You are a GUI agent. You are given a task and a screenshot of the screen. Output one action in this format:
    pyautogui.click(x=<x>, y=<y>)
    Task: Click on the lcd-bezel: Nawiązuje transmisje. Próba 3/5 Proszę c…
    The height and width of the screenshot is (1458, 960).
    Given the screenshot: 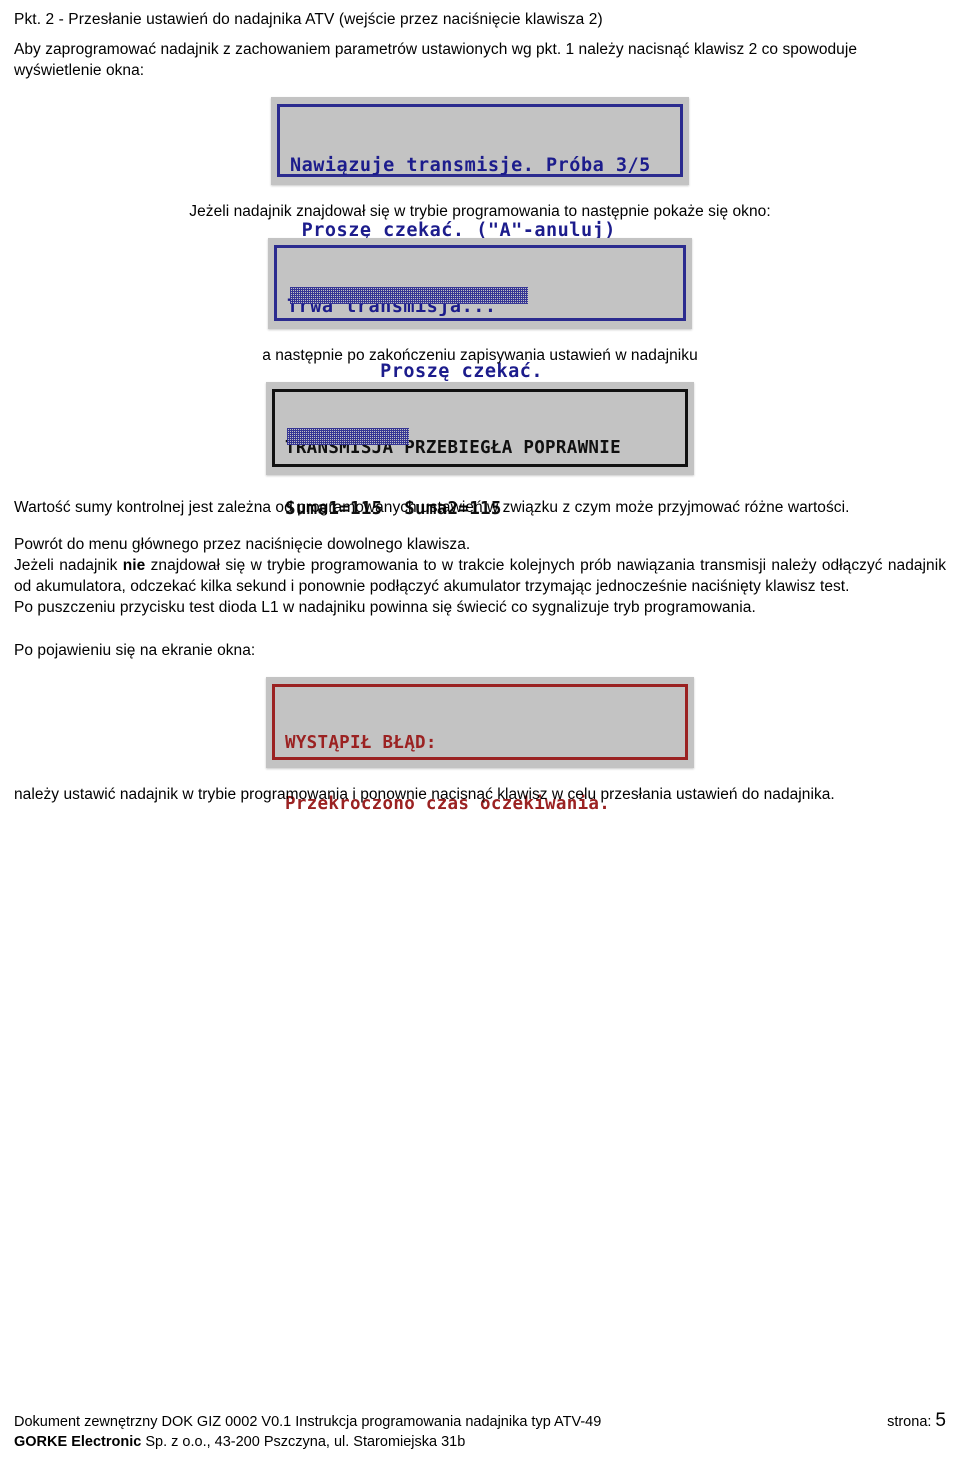 What is the action you would take?
    pyautogui.click(x=480, y=201)
    